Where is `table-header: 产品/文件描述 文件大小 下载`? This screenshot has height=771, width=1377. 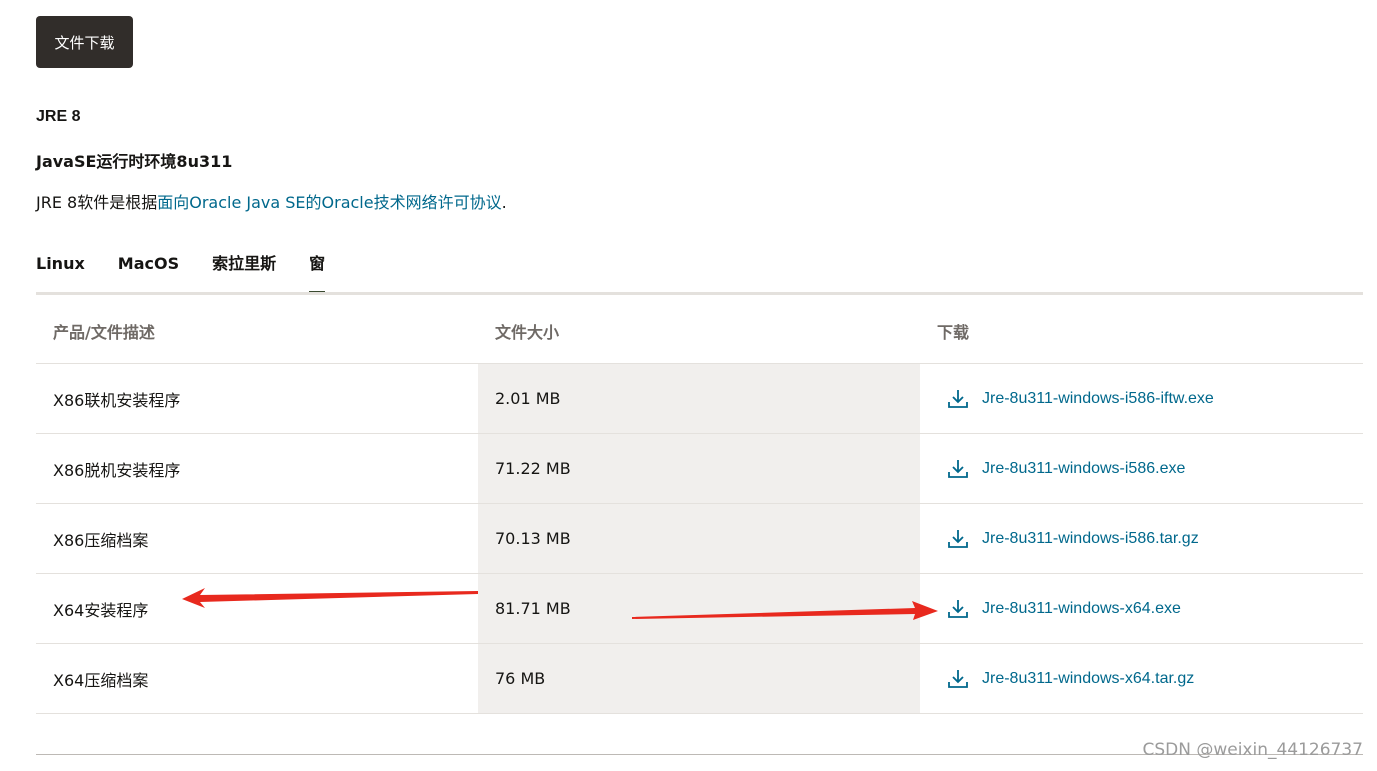
table-header: 产品/文件描述 文件大小 下载 is located at coordinates (699, 331).